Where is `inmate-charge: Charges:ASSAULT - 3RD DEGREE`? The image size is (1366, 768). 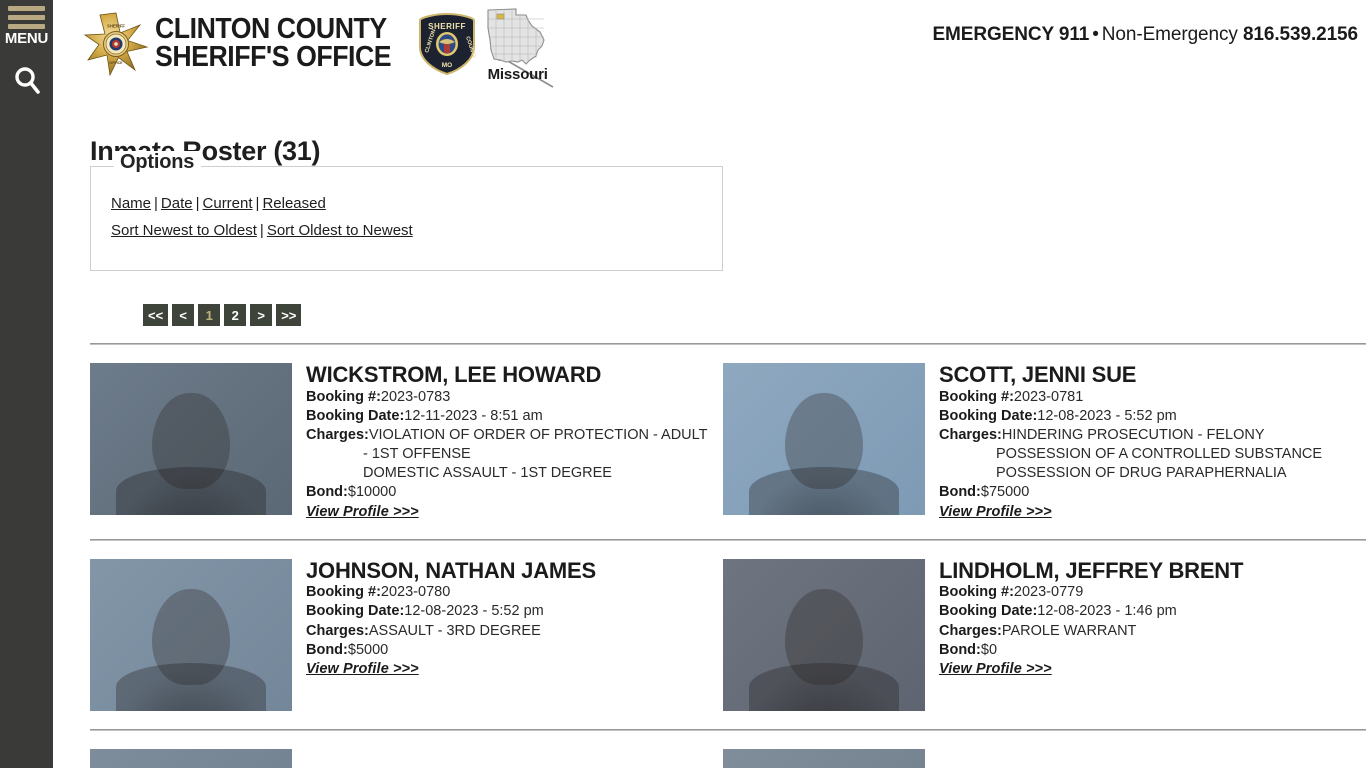 inmate-charge: Charges:ASSAULT - 3RD DEGREE is located at coordinates (514, 631).